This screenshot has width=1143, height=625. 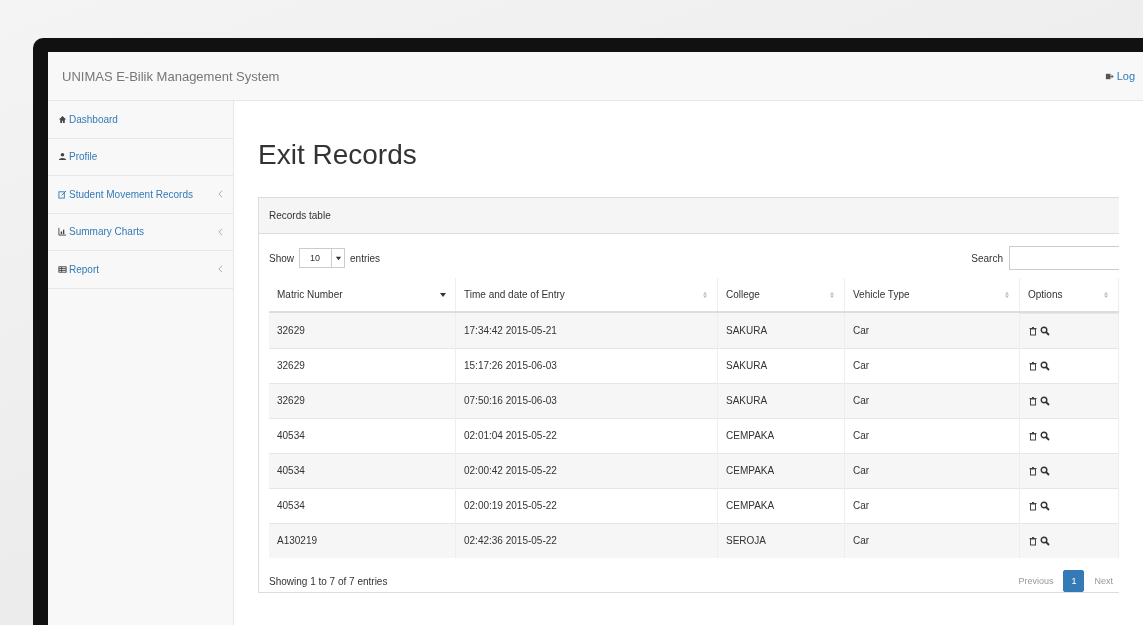 What do you see at coordinates (586, 400) in the screenshot?
I see `table-cell: 07:50:16 2015-06-03` at bounding box center [586, 400].